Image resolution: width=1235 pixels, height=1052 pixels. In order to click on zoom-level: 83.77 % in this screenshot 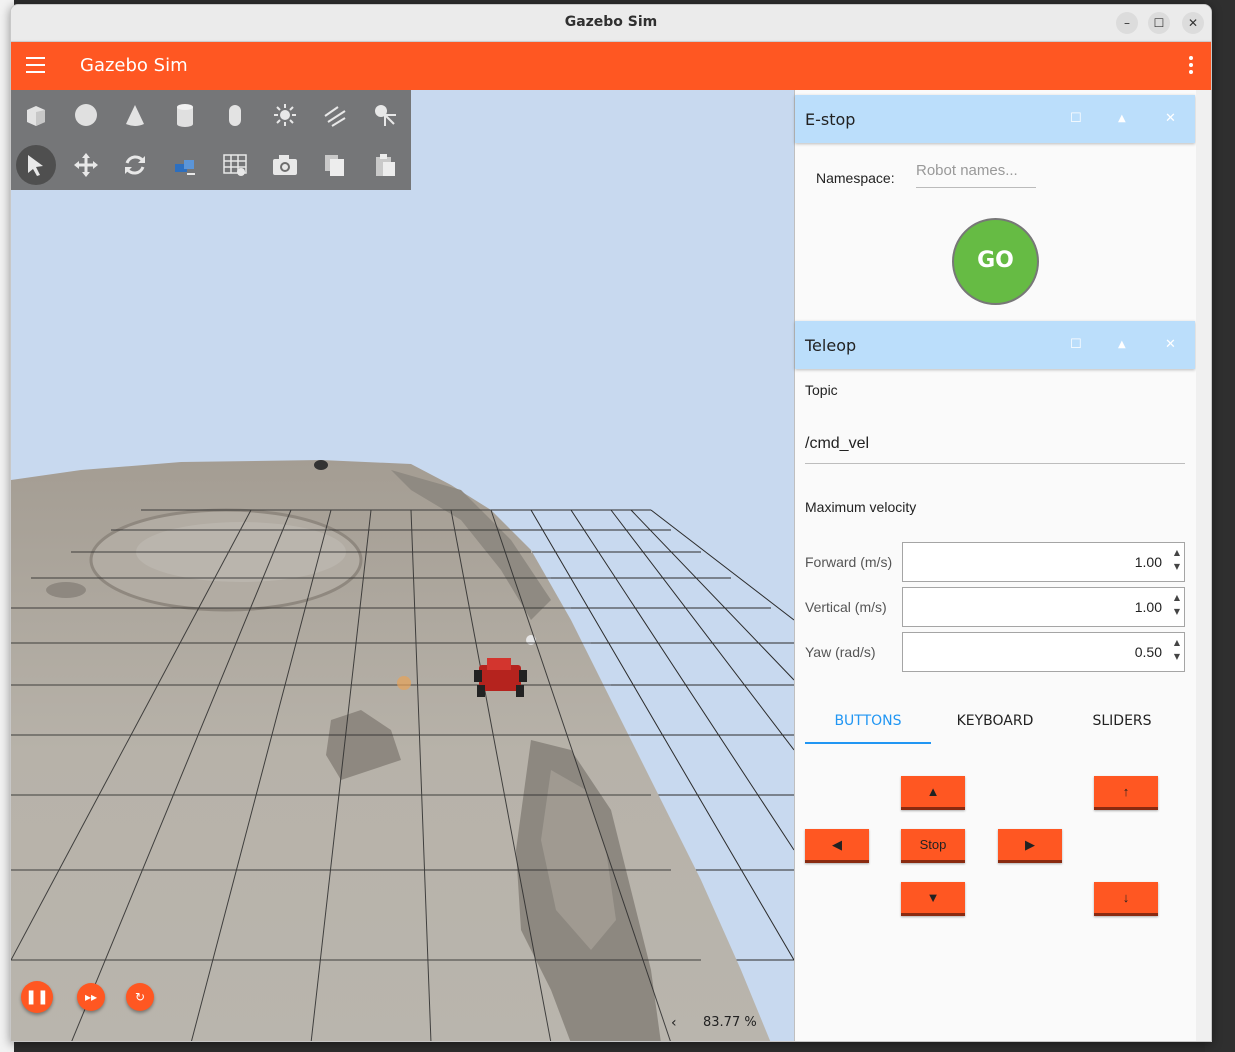, I will do `click(730, 1022)`.